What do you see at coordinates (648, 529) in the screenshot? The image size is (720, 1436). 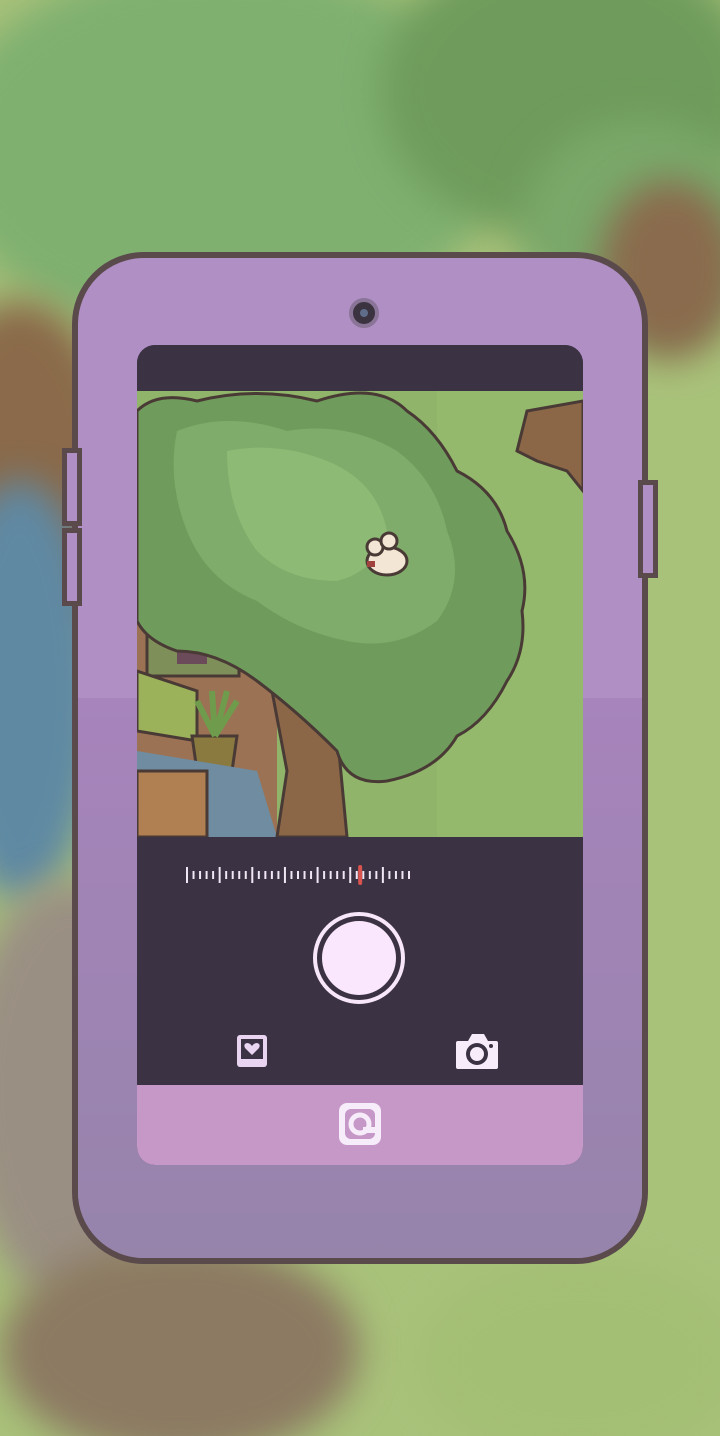 I see `side-button-right` at bounding box center [648, 529].